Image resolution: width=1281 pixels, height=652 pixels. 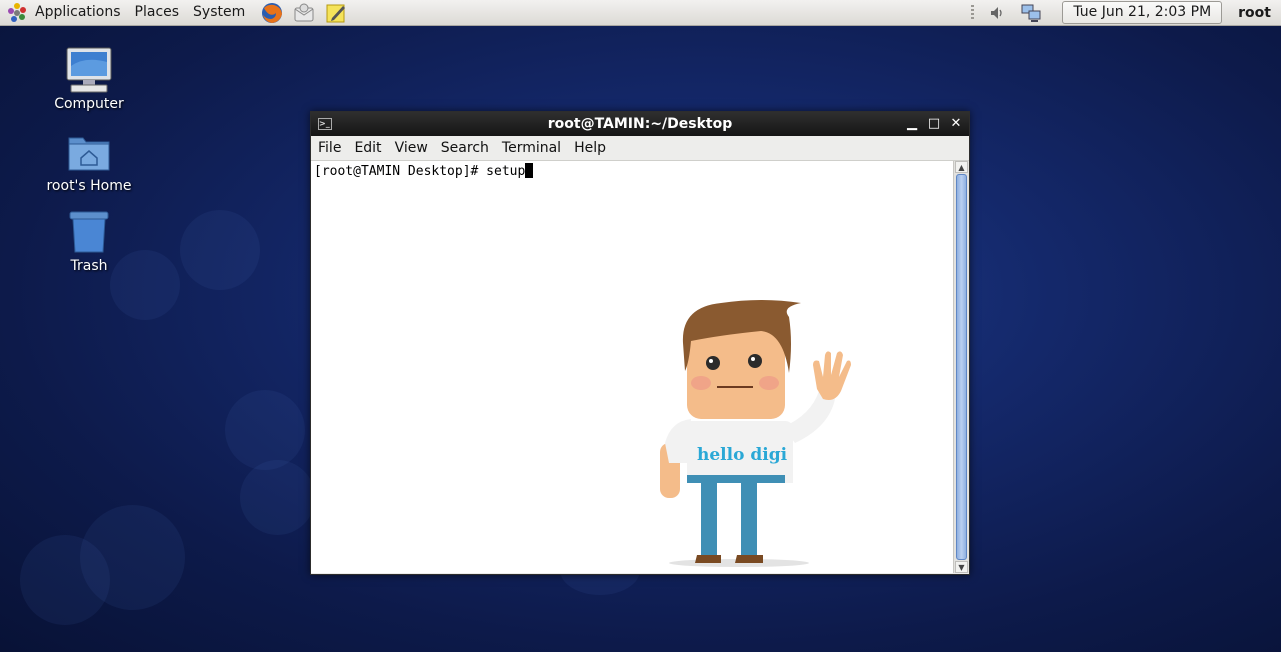 What do you see at coordinates (89, 104) in the screenshot?
I see `desktop-icon-label: Computer` at bounding box center [89, 104].